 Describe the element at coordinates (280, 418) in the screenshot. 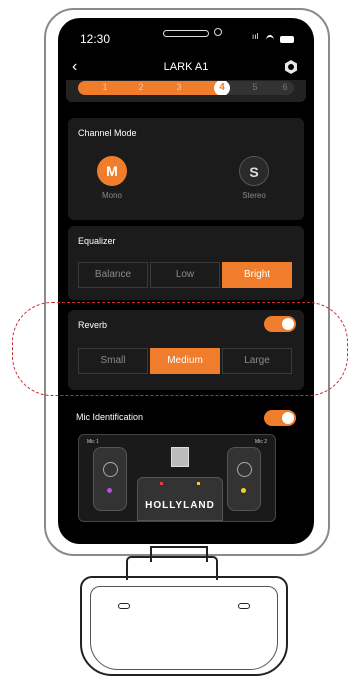

I see `mic-identification-toggle` at that location.